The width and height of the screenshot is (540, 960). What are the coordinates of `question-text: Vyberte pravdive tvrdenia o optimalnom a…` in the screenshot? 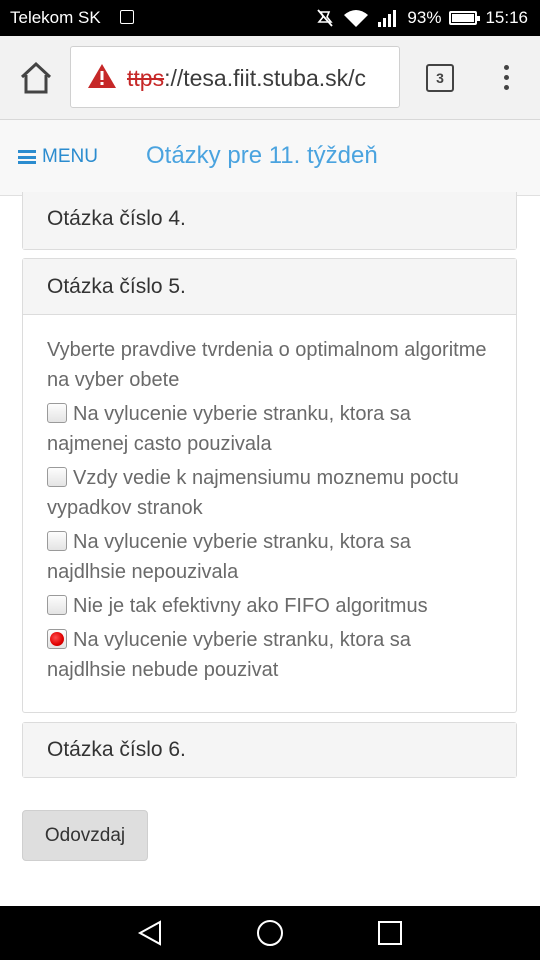 It's located at (267, 365).